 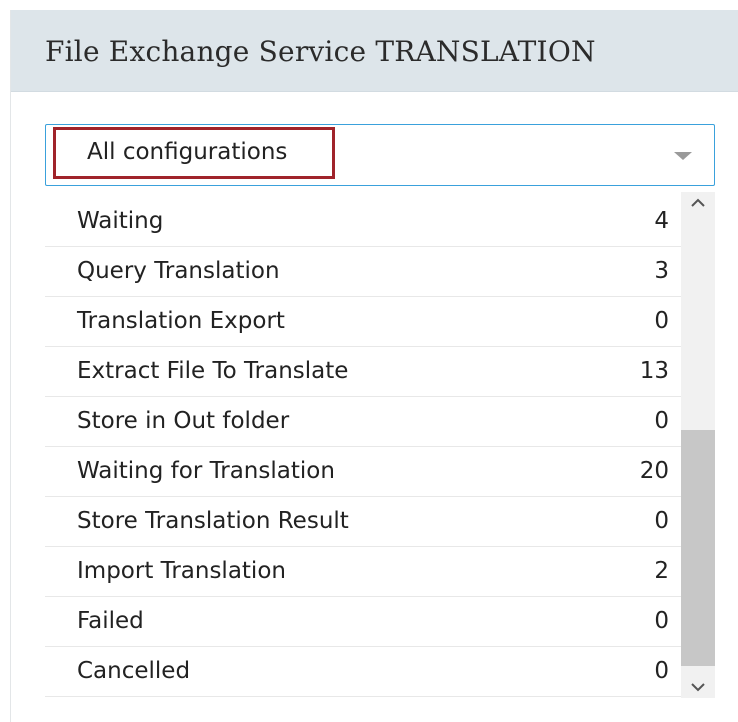 I want to click on status-row: Cancelled 0, so click(x=363, y=672).